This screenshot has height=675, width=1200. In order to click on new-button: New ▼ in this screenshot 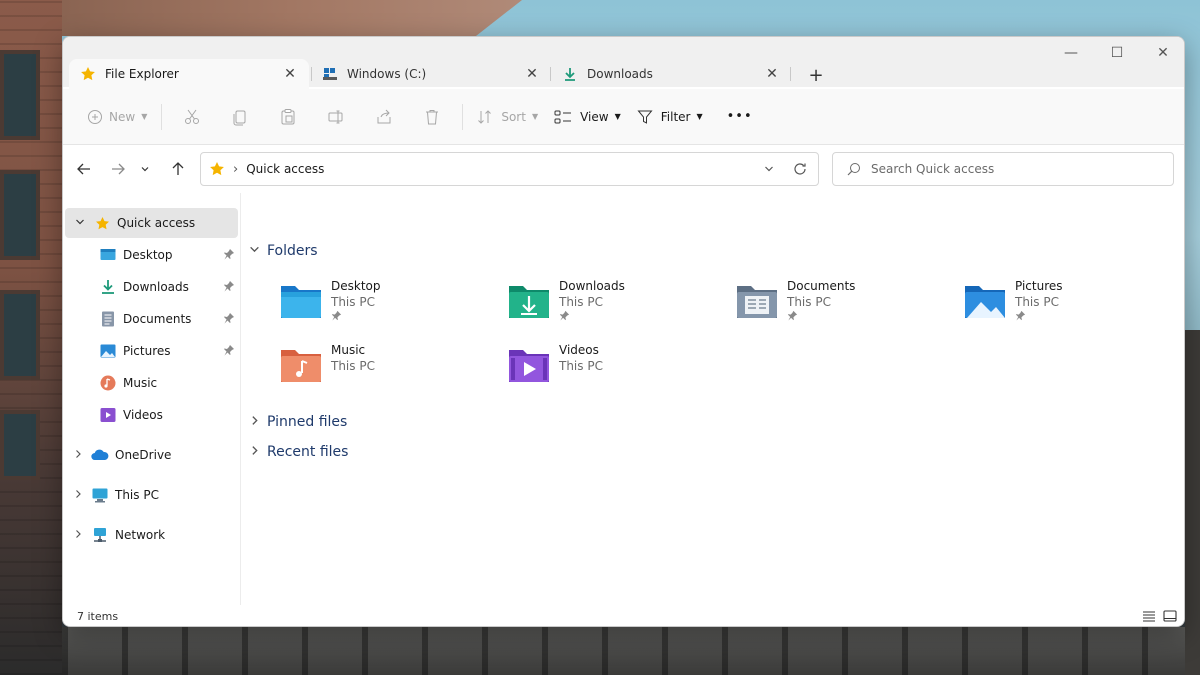, I will do `click(117, 117)`.